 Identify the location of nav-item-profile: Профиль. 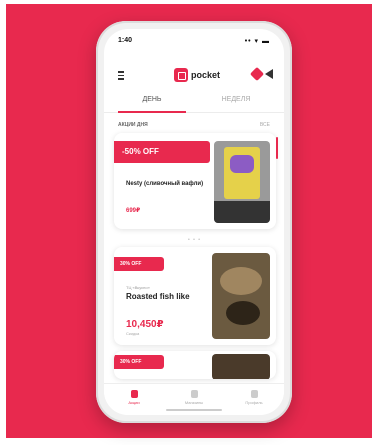
(254, 397).